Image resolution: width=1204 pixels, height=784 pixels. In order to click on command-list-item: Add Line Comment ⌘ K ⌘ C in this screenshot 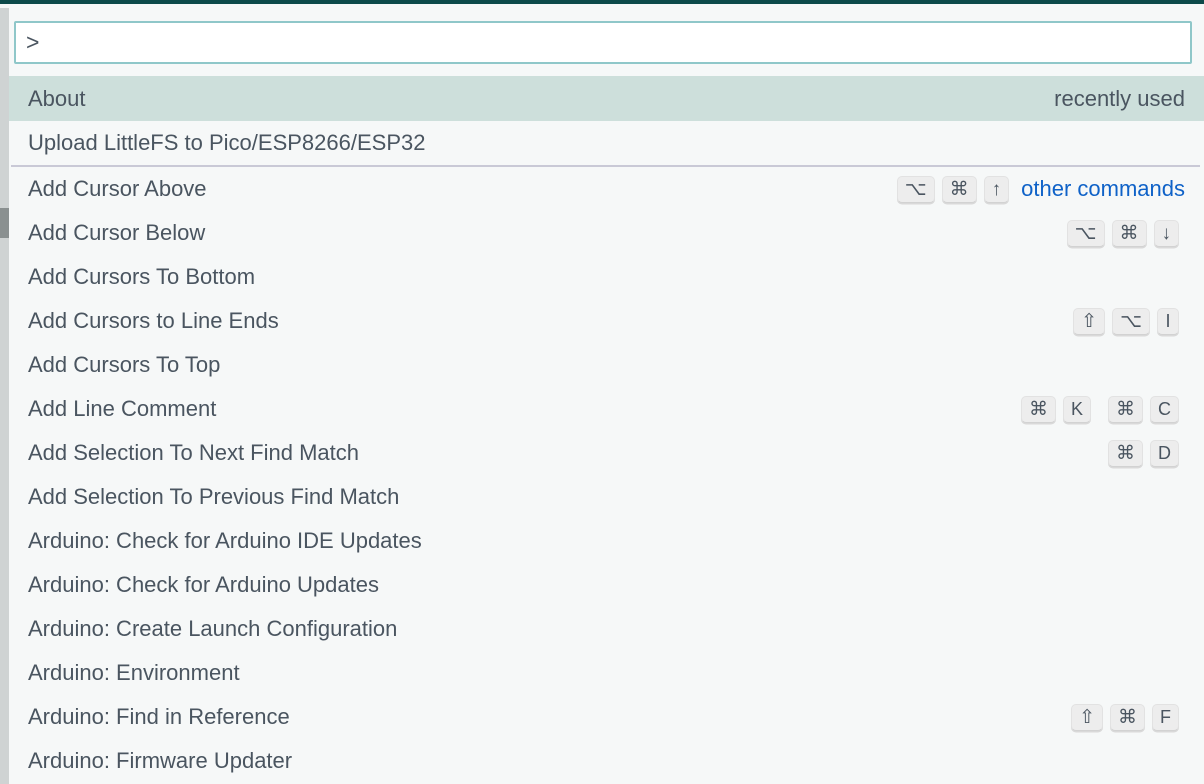, I will do `click(606, 409)`.